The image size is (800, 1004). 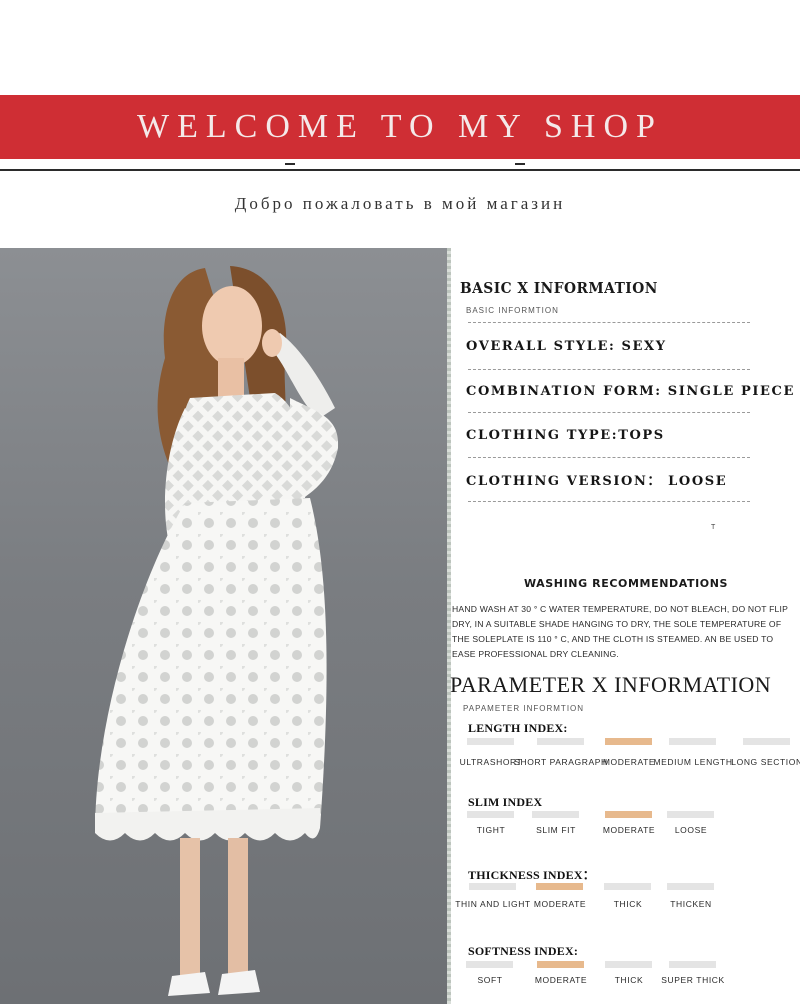 What do you see at coordinates (531, 875) in the screenshot?
I see `index-title: THICKNESS INDEX：` at bounding box center [531, 875].